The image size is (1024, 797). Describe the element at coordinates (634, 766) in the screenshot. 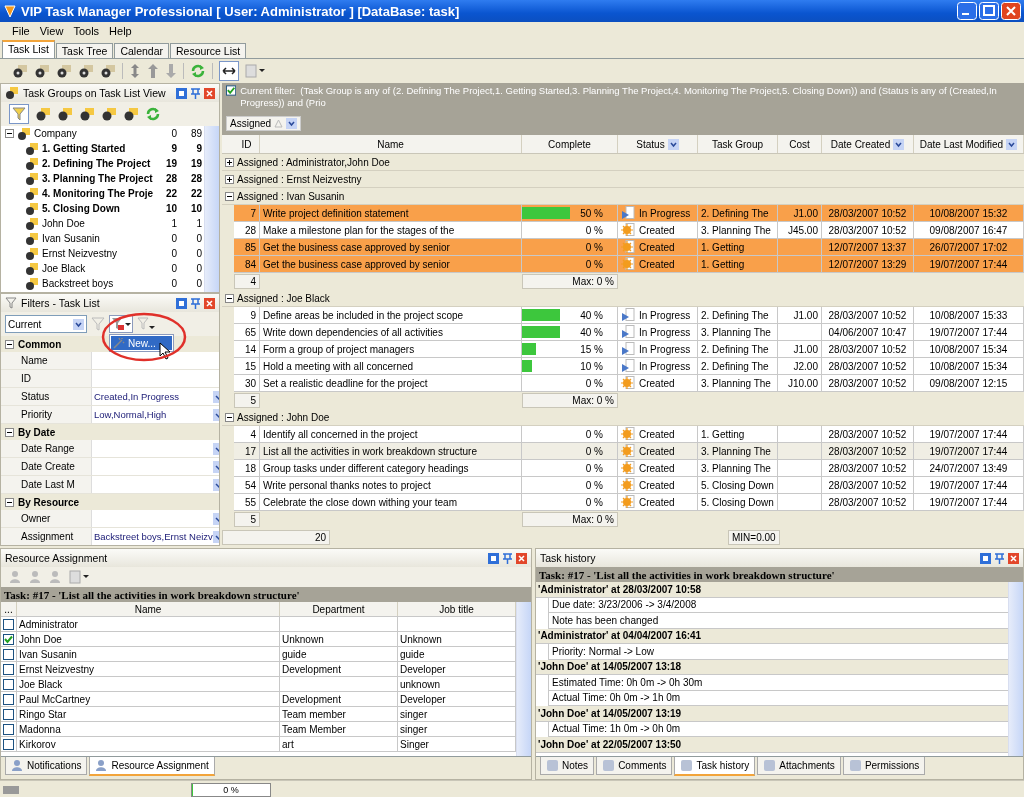

I see `panel-tab: Comments` at that location.